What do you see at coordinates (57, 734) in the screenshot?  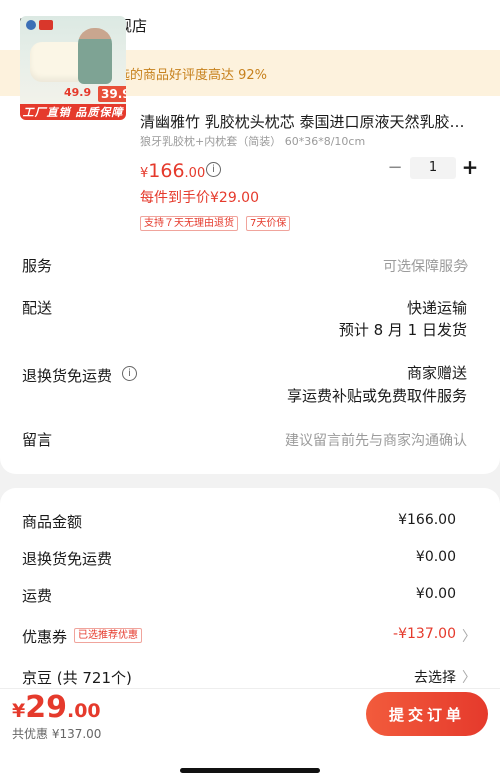 I see `total-savings: 共优惠 ¥137.00` at bounding box center [57, 734].